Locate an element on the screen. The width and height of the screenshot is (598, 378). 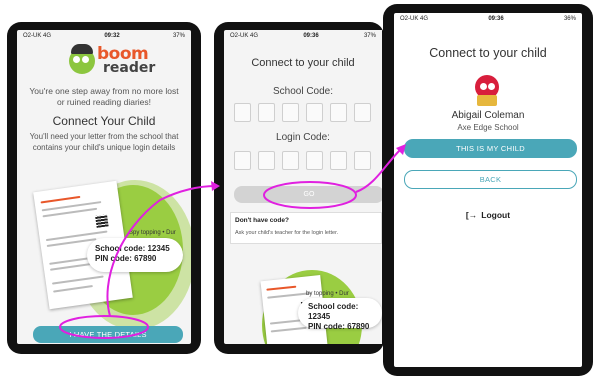
logout-icon: [→ is located at coordinates (471, 215).